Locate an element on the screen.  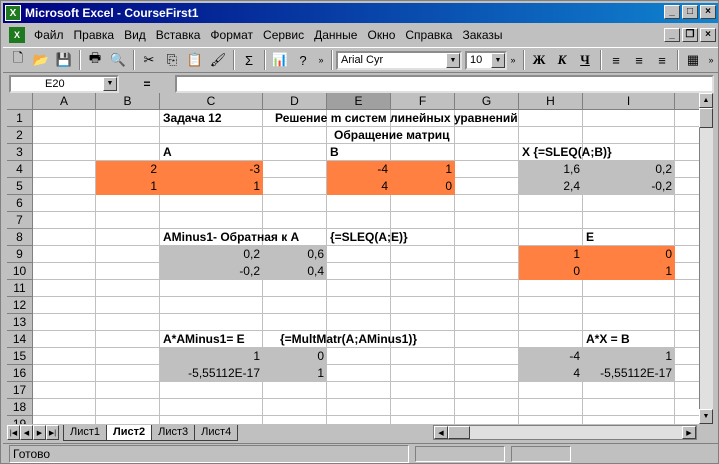
cell-c9: 0,2 is located at coordinates (211, 254).